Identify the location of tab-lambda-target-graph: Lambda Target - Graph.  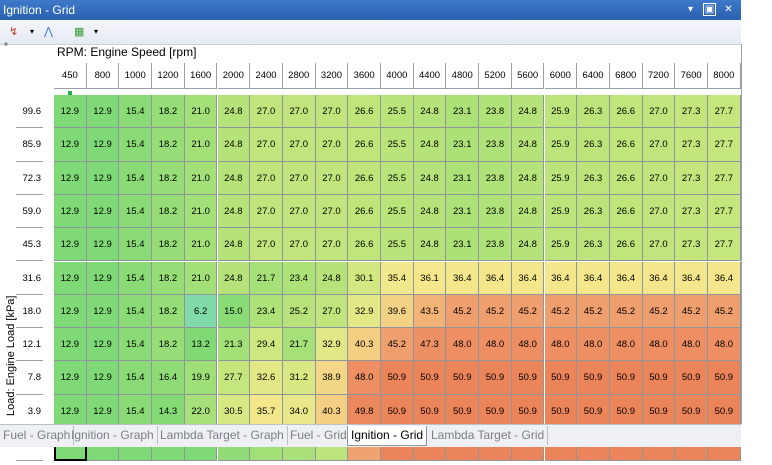
(222, 435).